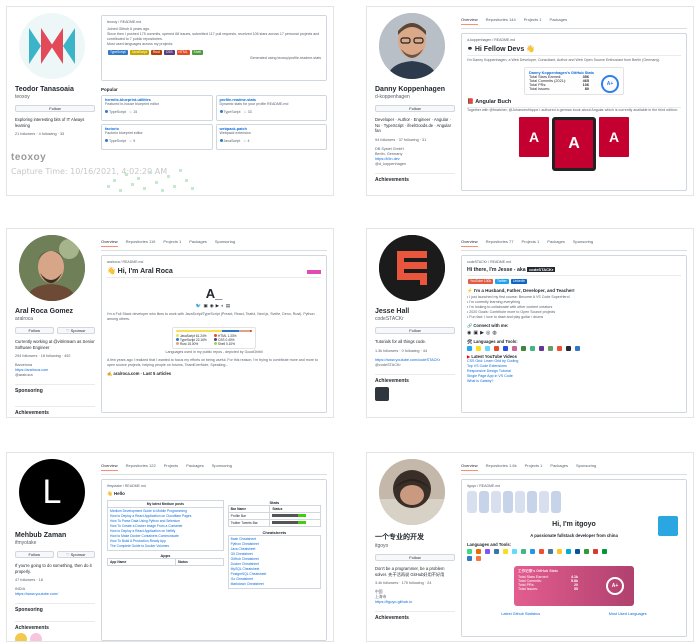  I want to click on nodejs-icon, so click(550, 348).